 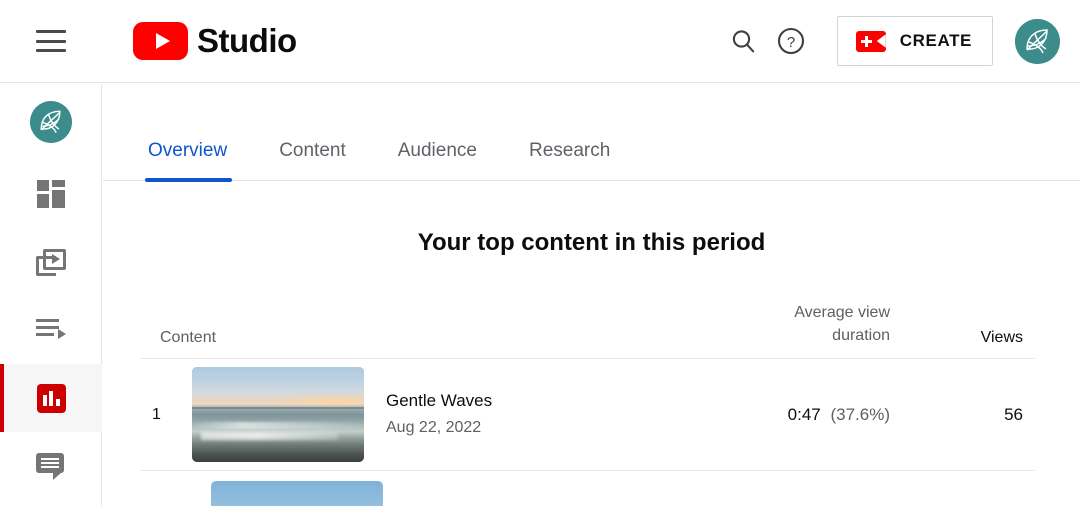 I want to click on left-sidebar, so click(x=51, y=295).